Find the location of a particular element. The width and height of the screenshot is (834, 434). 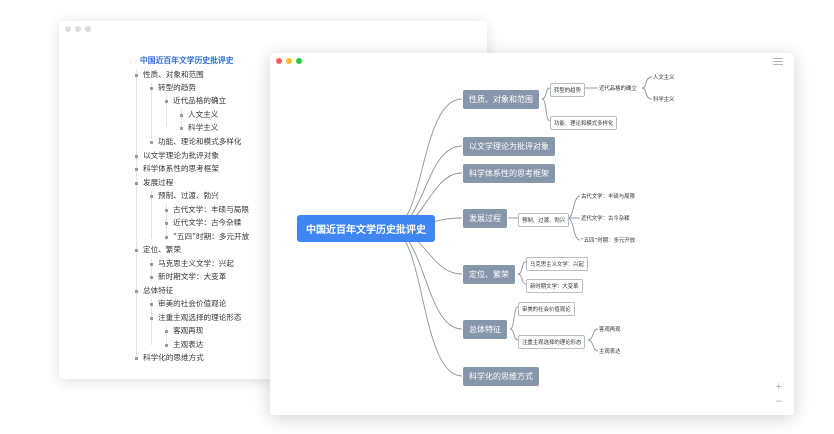

minimize-button is located at coordinates (78, 29).